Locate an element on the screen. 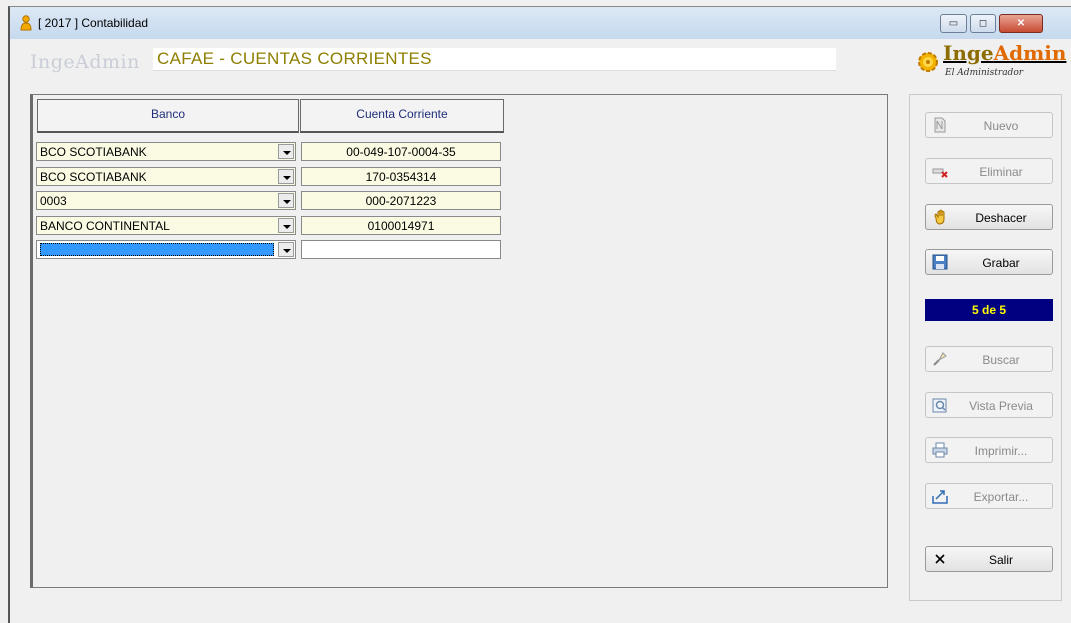 The image size is (1071, 623). deshacer-label: Deshacer is located at coordinates (1001, 218).